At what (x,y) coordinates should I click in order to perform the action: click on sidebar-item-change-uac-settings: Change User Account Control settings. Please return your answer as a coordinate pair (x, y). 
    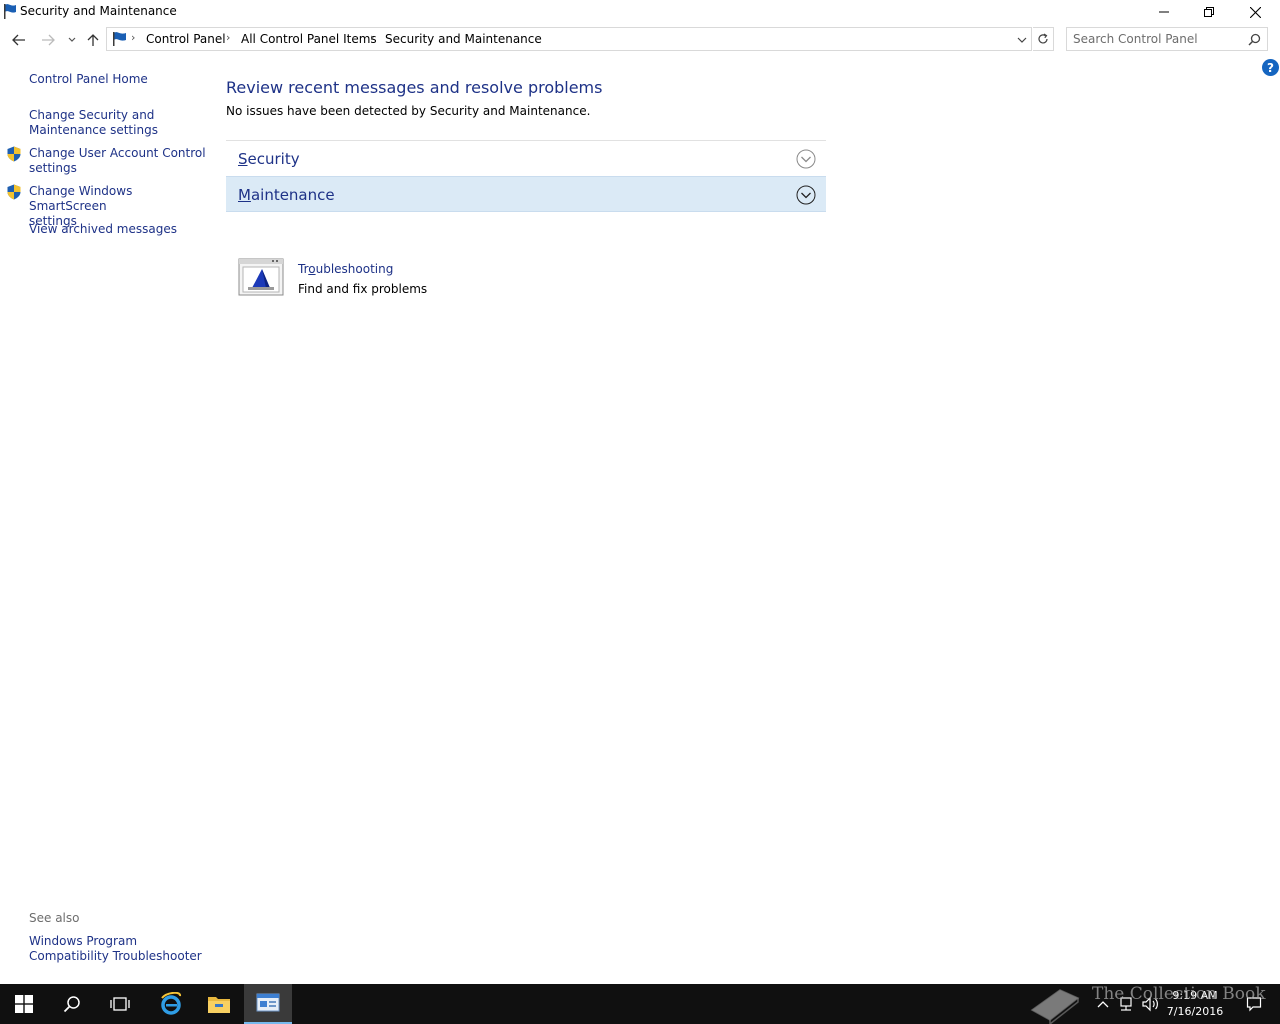
    Looking at the image, I should click on (117, 161).